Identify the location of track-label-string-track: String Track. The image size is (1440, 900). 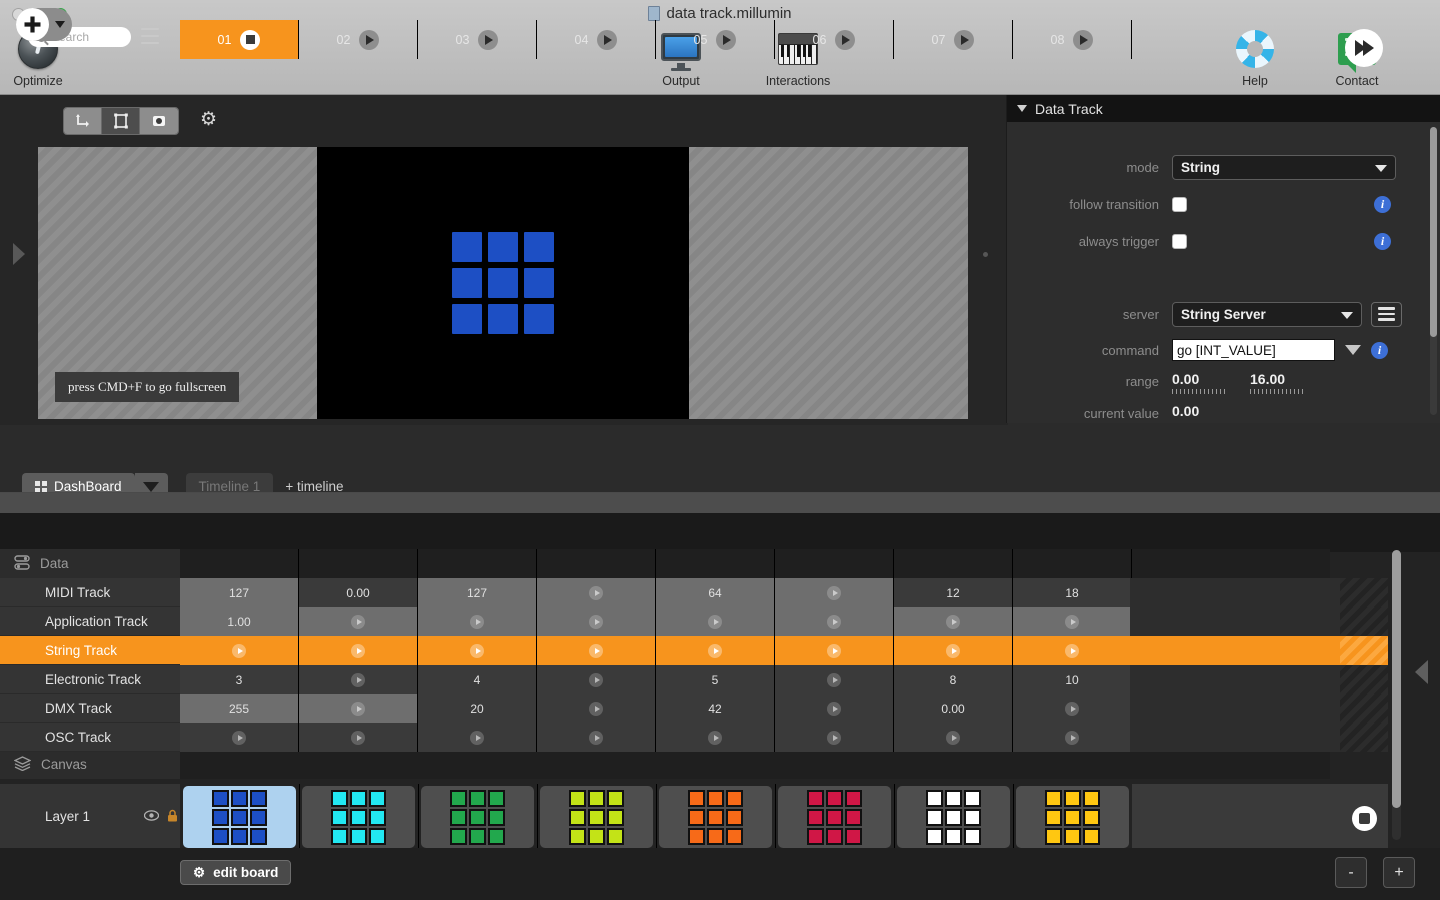
(90, 650).